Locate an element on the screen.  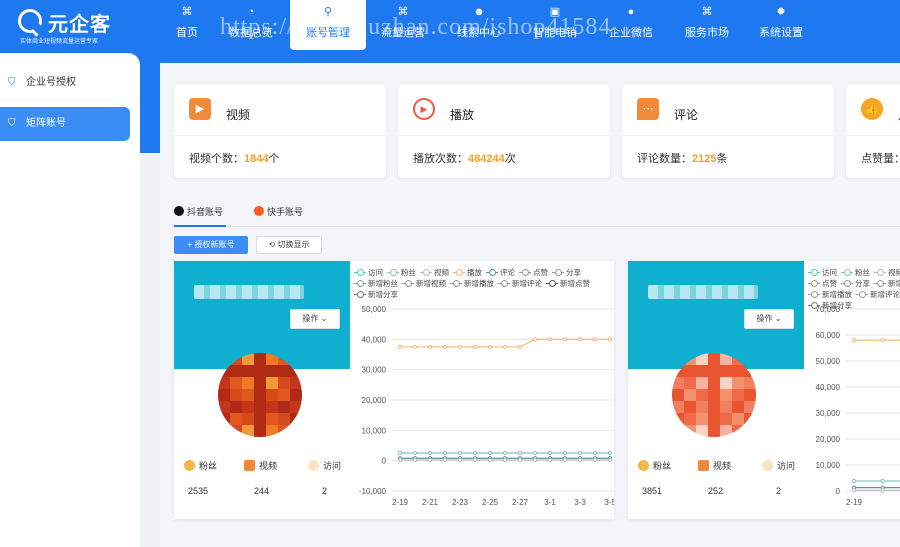
tab-douyin: 抖音账号 is located at coordinates (198, 211).